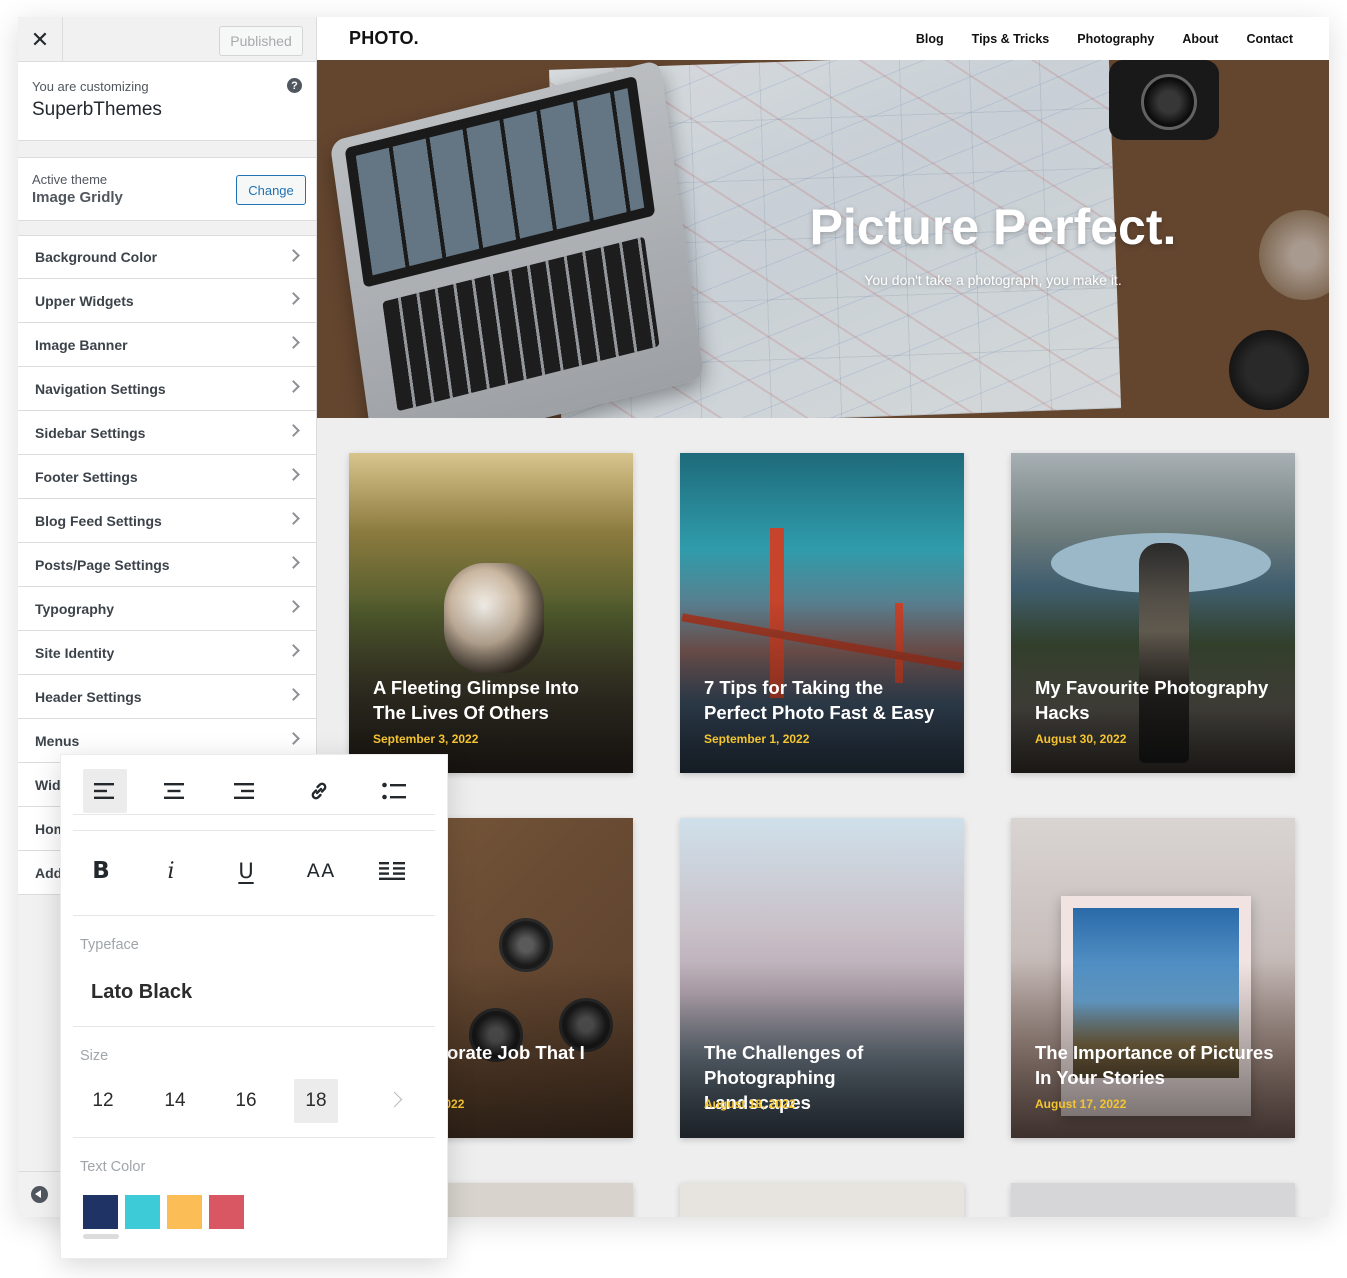  What do you see at coordinates (1155, 700) in the screenshot?
I see `post-title: My Favourite Photography Hacks` at bounding box center [1155, 700].